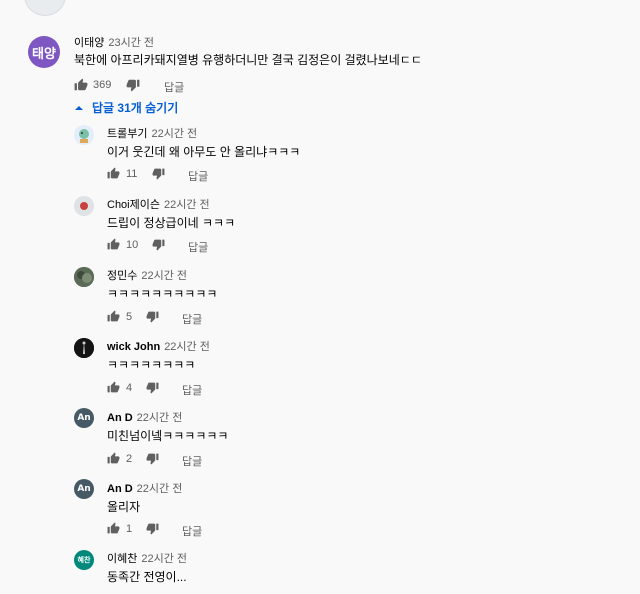  What do you see at coordinates (124, 507) in the screenshot?
I see `comment-text: 올리자` at bounding box center [124, 507].